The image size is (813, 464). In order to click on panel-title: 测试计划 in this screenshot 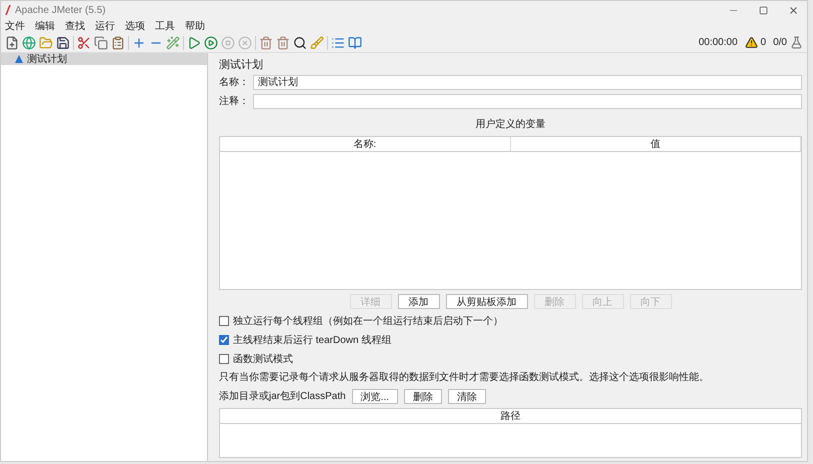, I will do `click(241, 64)`.